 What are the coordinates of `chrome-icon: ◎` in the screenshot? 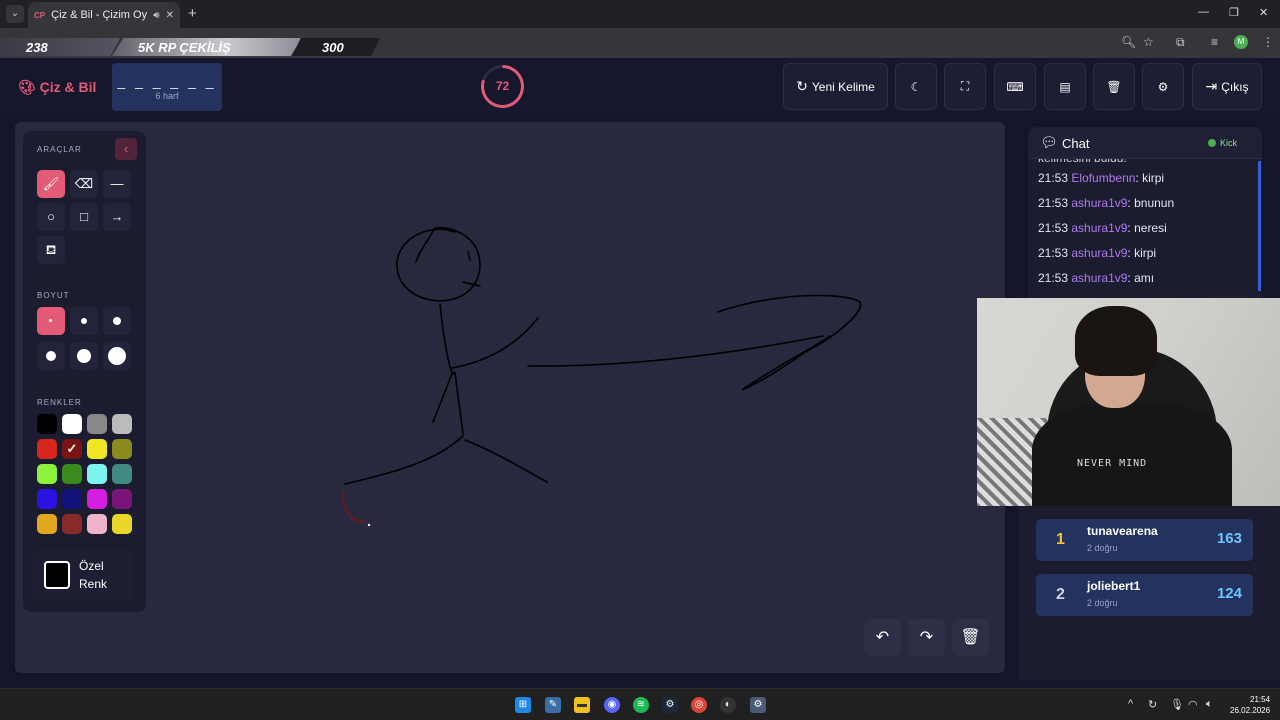 It's located at (699, 705).